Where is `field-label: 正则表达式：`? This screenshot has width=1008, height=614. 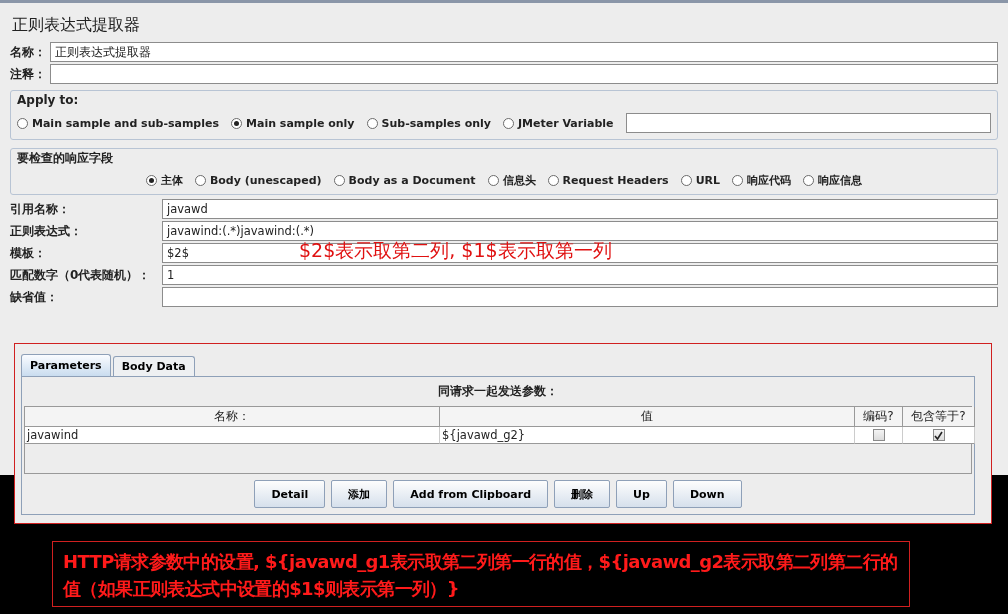
field-label: 正则表达式： is located at coordinates (46, 231).